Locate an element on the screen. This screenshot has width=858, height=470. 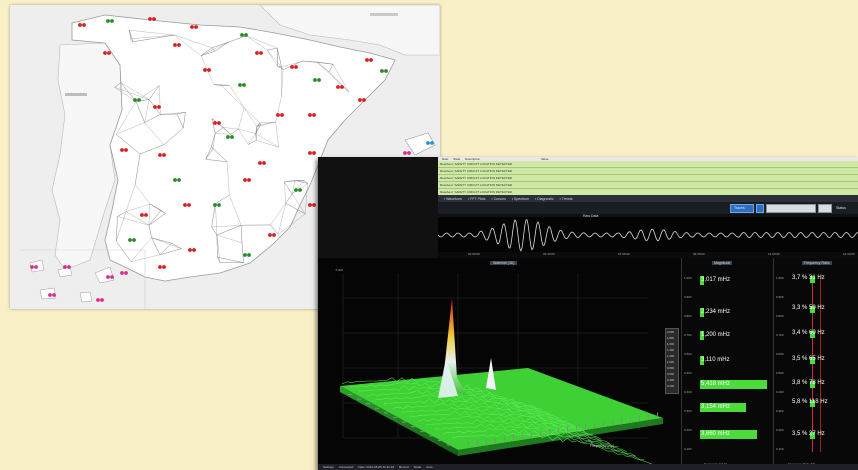
magnitude-axis-tick: 0.700 is located at coordinates (688, 335).